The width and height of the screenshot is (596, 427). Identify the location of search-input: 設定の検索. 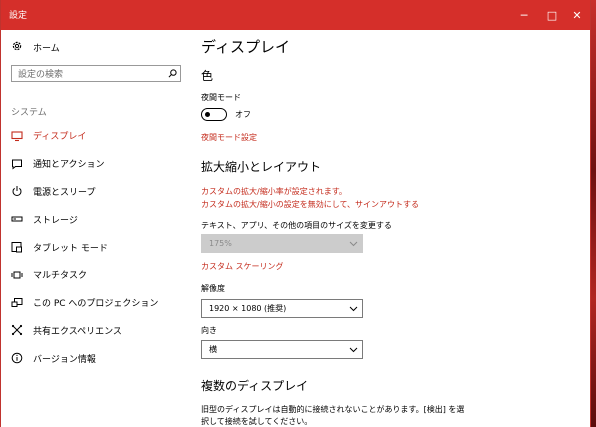
(88, 73).